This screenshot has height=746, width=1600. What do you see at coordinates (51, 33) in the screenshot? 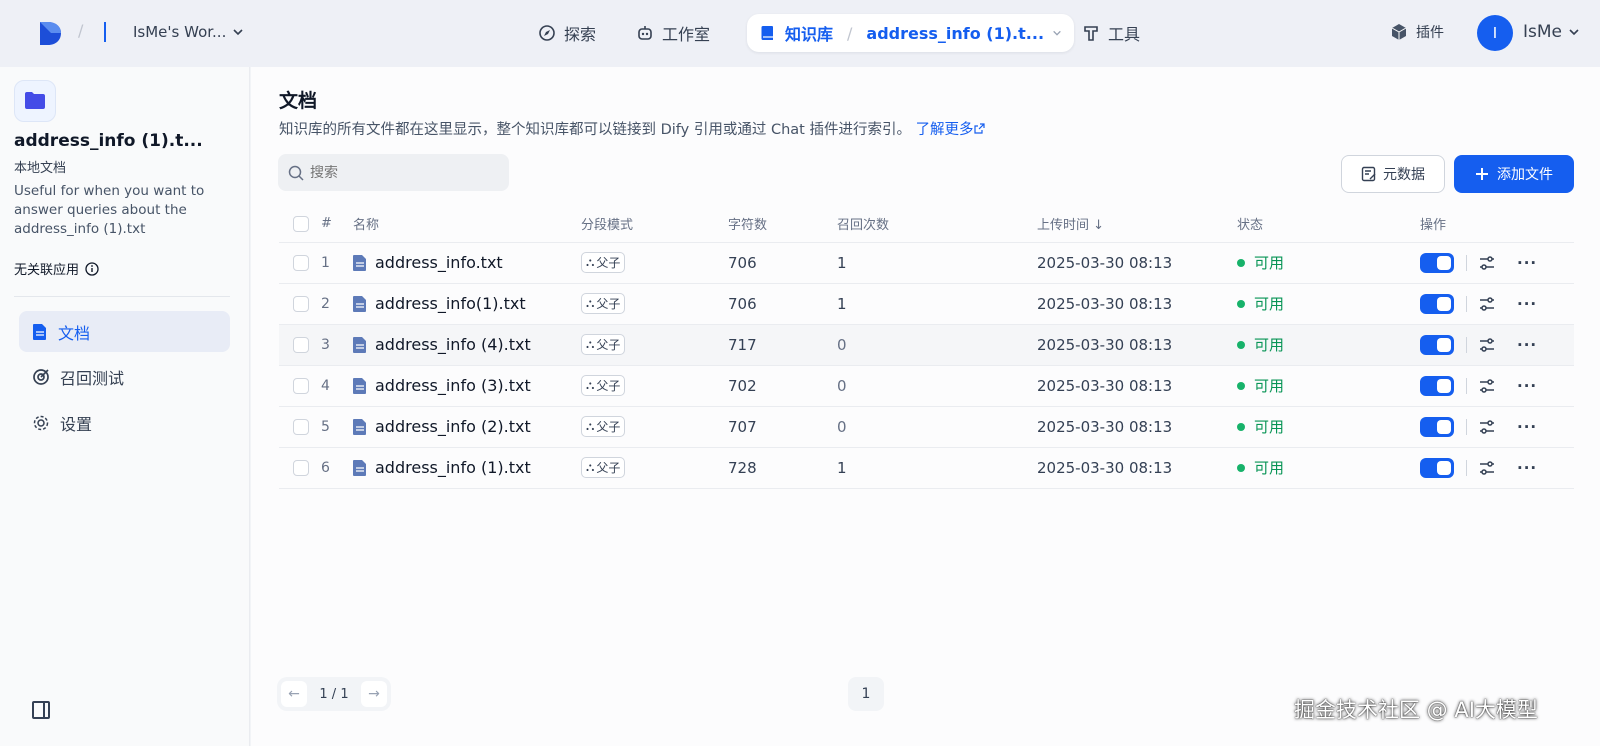
I see `dify-logo-icon` at bounding box center [51, 33].